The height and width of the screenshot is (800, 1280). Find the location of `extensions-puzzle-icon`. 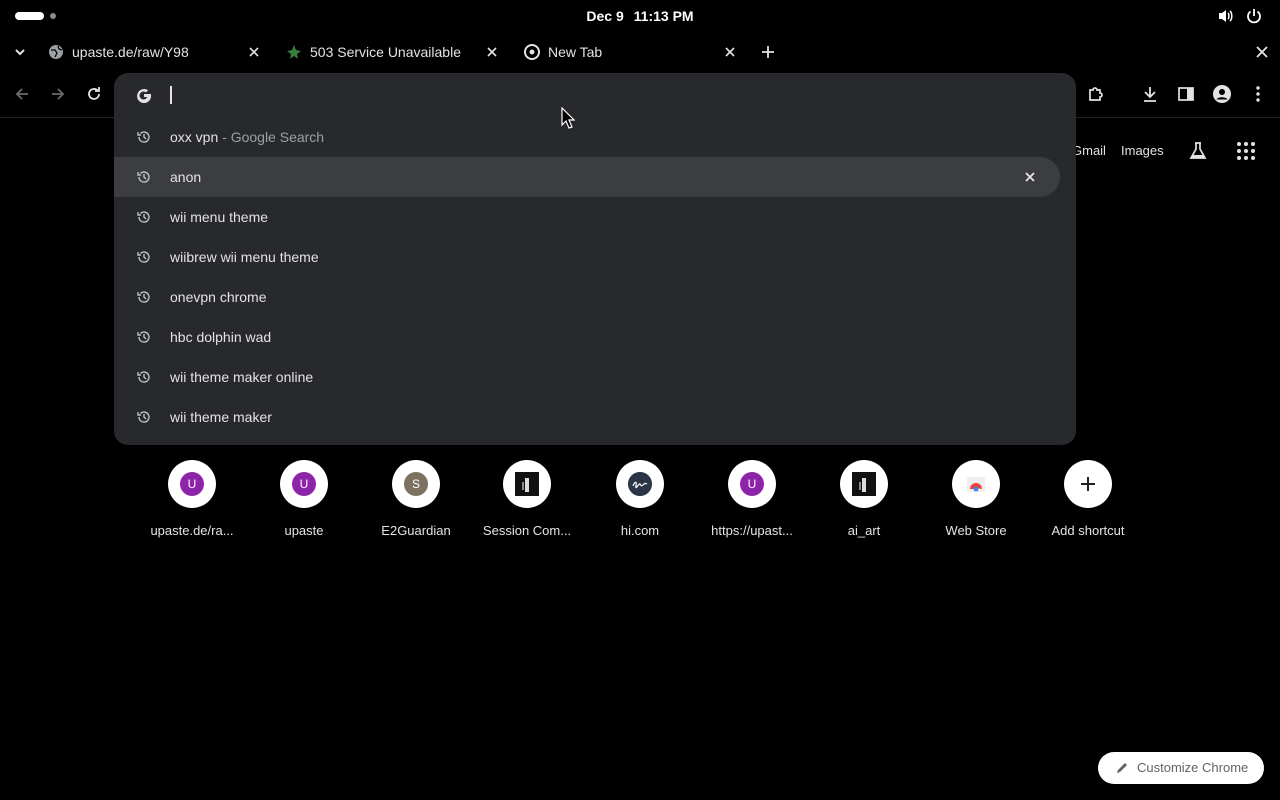

extensions-puzzle-icon is located at coordinates (1096, 94).